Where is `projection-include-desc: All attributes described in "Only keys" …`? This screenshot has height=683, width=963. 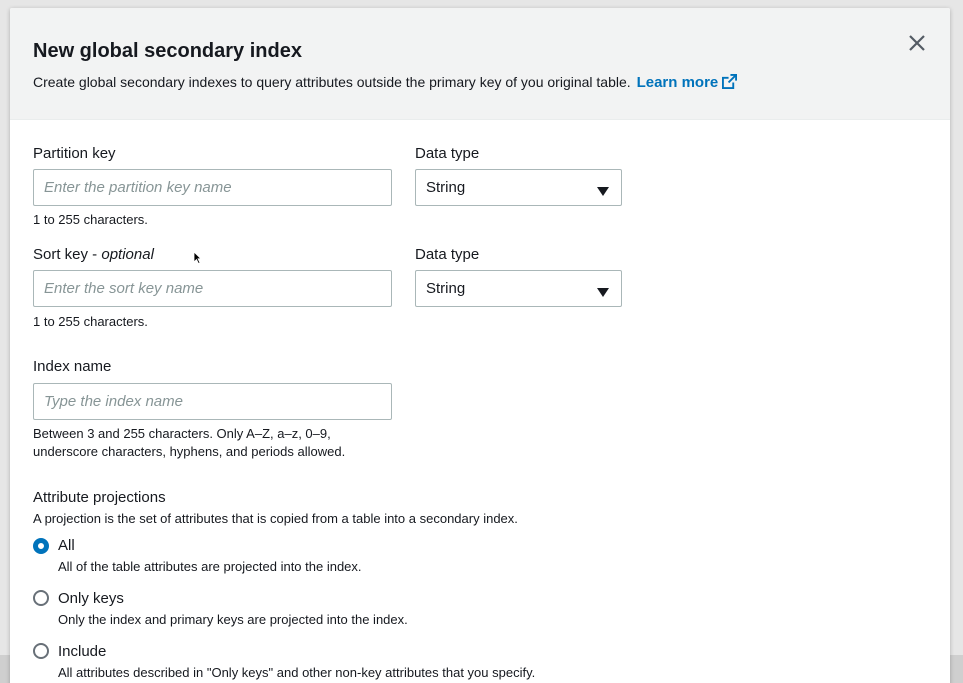 projection-include-desc: All attributes described in "Only keys" … is located at coordinates (297, 672).